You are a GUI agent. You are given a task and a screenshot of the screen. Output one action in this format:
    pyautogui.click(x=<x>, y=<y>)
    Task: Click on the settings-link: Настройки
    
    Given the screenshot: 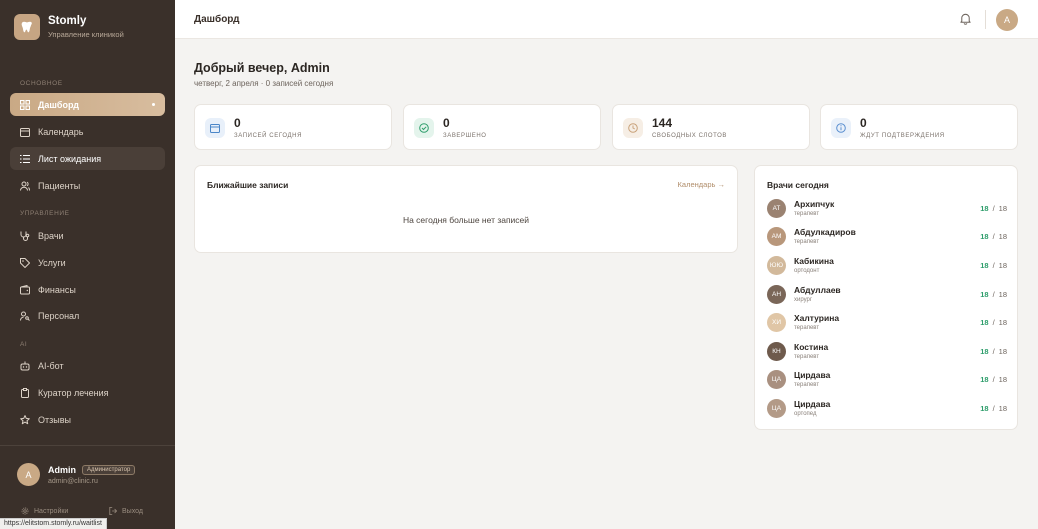 What is the action you would take?
    pyautogui.click(x=44, y=511)
    